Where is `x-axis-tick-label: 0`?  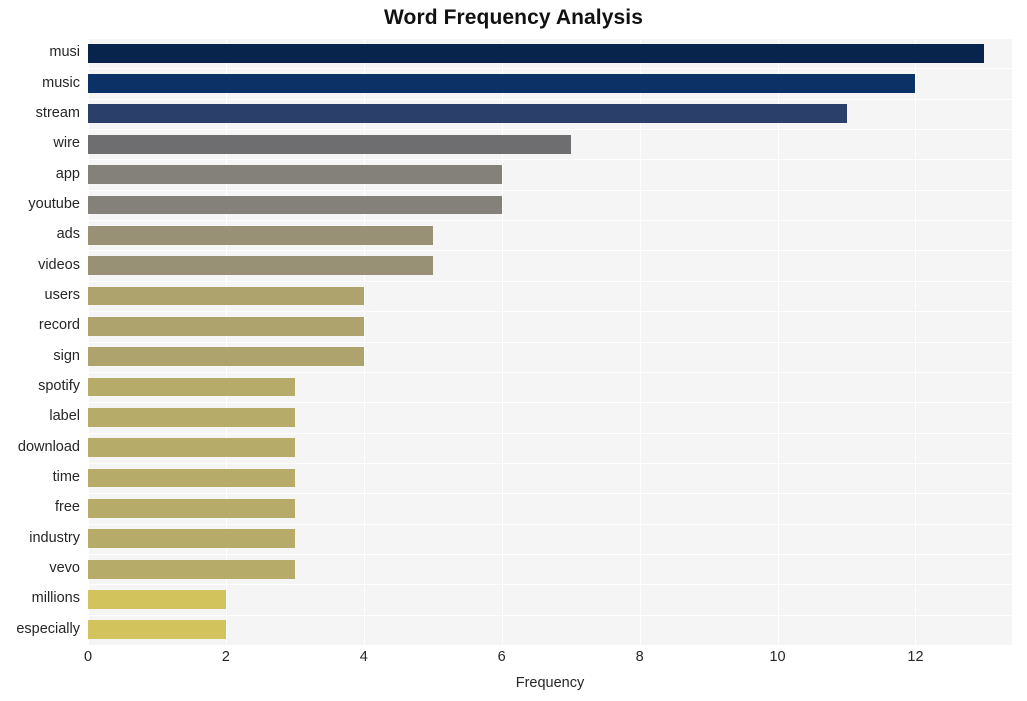
x-axis-tick-label: 0 is located at coordinates (88, 657).